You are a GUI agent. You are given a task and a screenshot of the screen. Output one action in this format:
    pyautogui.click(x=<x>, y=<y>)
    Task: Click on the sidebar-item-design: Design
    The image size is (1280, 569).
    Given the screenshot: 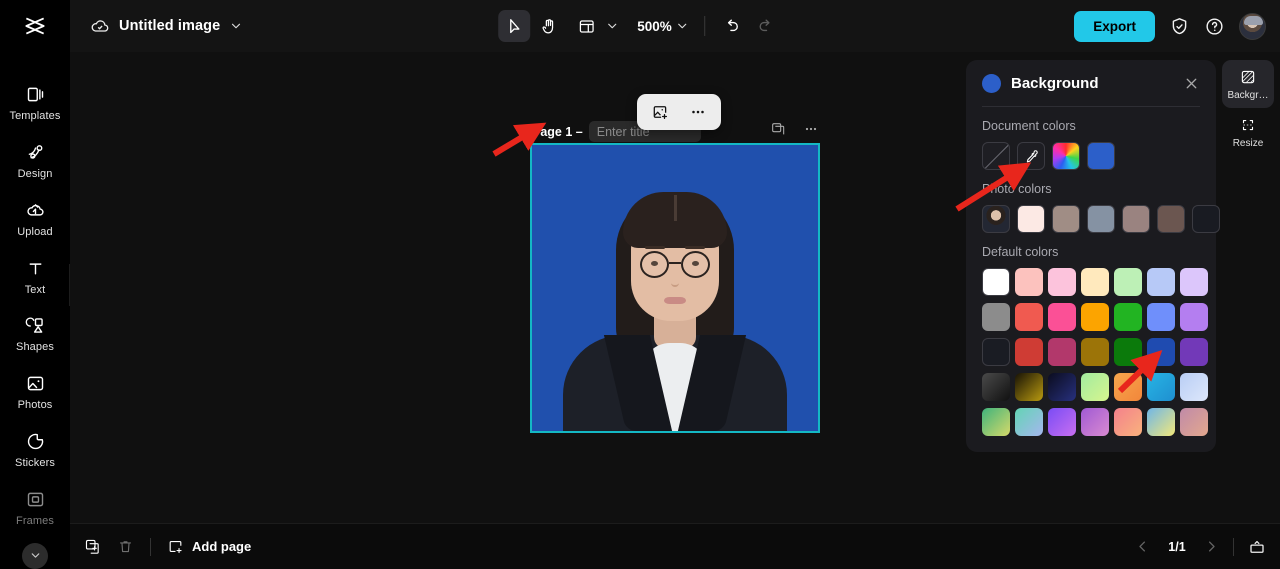 What is the action you would take?
    pyautogui.click(x=35, y=161)
    